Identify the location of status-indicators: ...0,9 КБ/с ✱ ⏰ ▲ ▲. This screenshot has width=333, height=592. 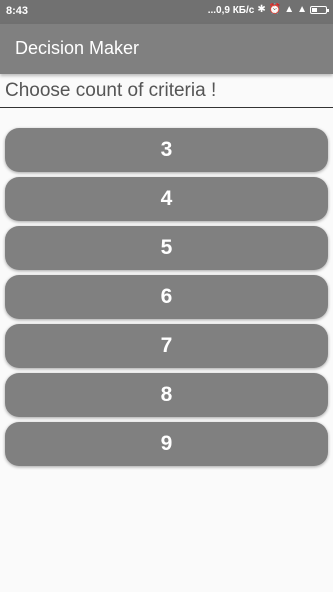
(268, 10).